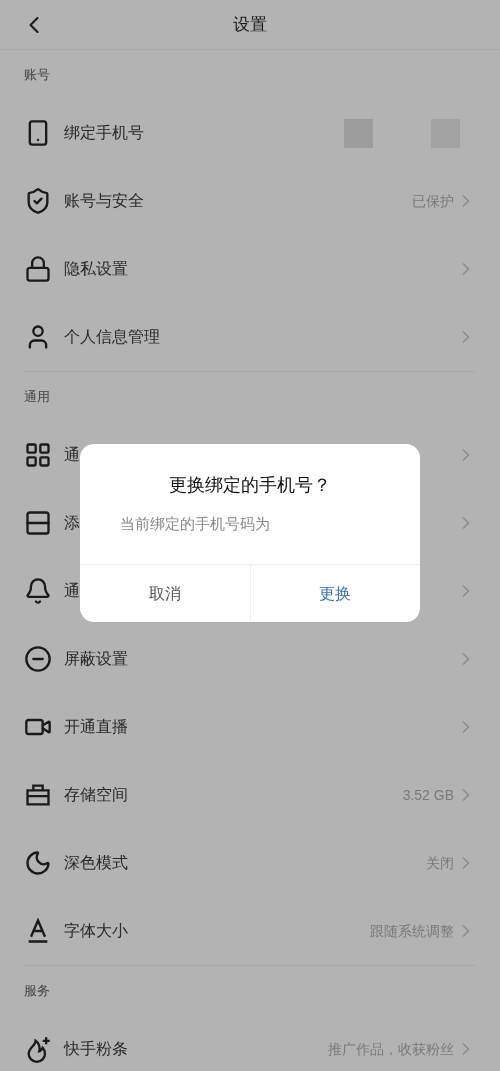  Describe the element at coordinates (96, 863) in the screenshot. I see `row-label: 深色模式` at that location.